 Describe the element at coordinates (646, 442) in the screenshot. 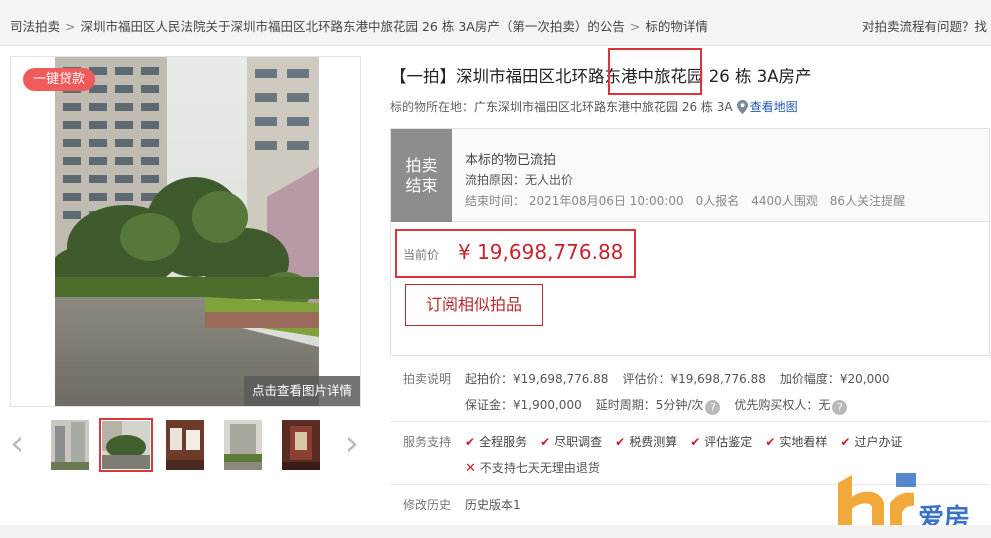

I see `service-item: ✔ 税费测算` at that location.